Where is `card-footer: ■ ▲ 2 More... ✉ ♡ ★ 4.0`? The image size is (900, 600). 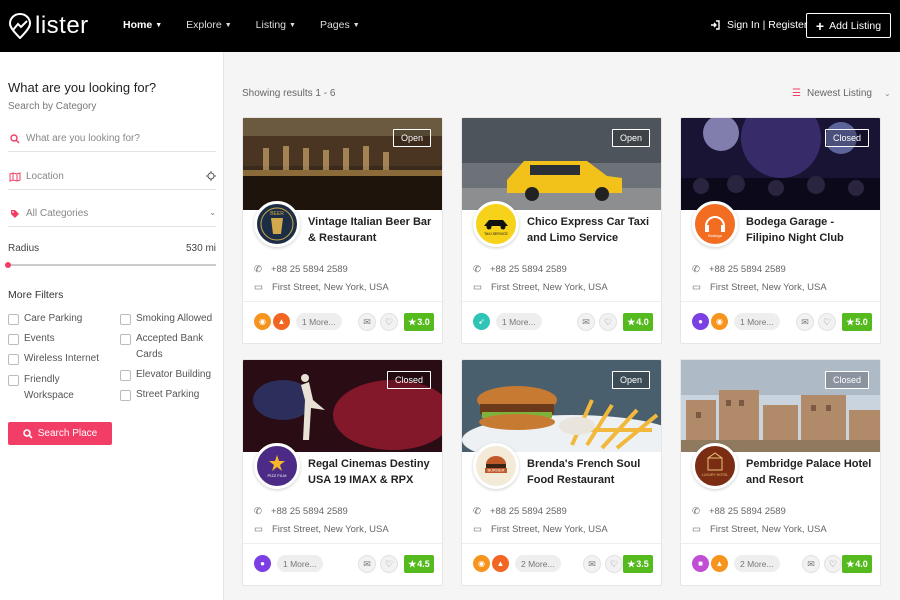 card-footer: ■ ▲ 2 More... ✉ ♡ ★ 4.0 is located at coordinates (782, 564).